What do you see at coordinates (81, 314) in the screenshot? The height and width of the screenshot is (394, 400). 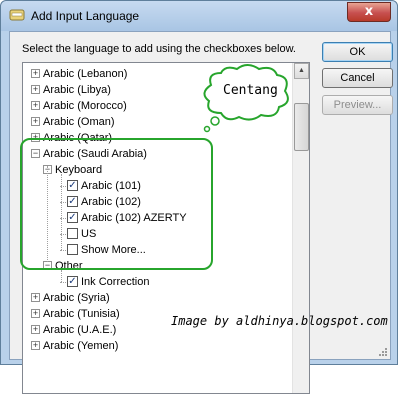 I see `tree-item-label: Arabic (Tunisia)` at bounding box center [81, 314].